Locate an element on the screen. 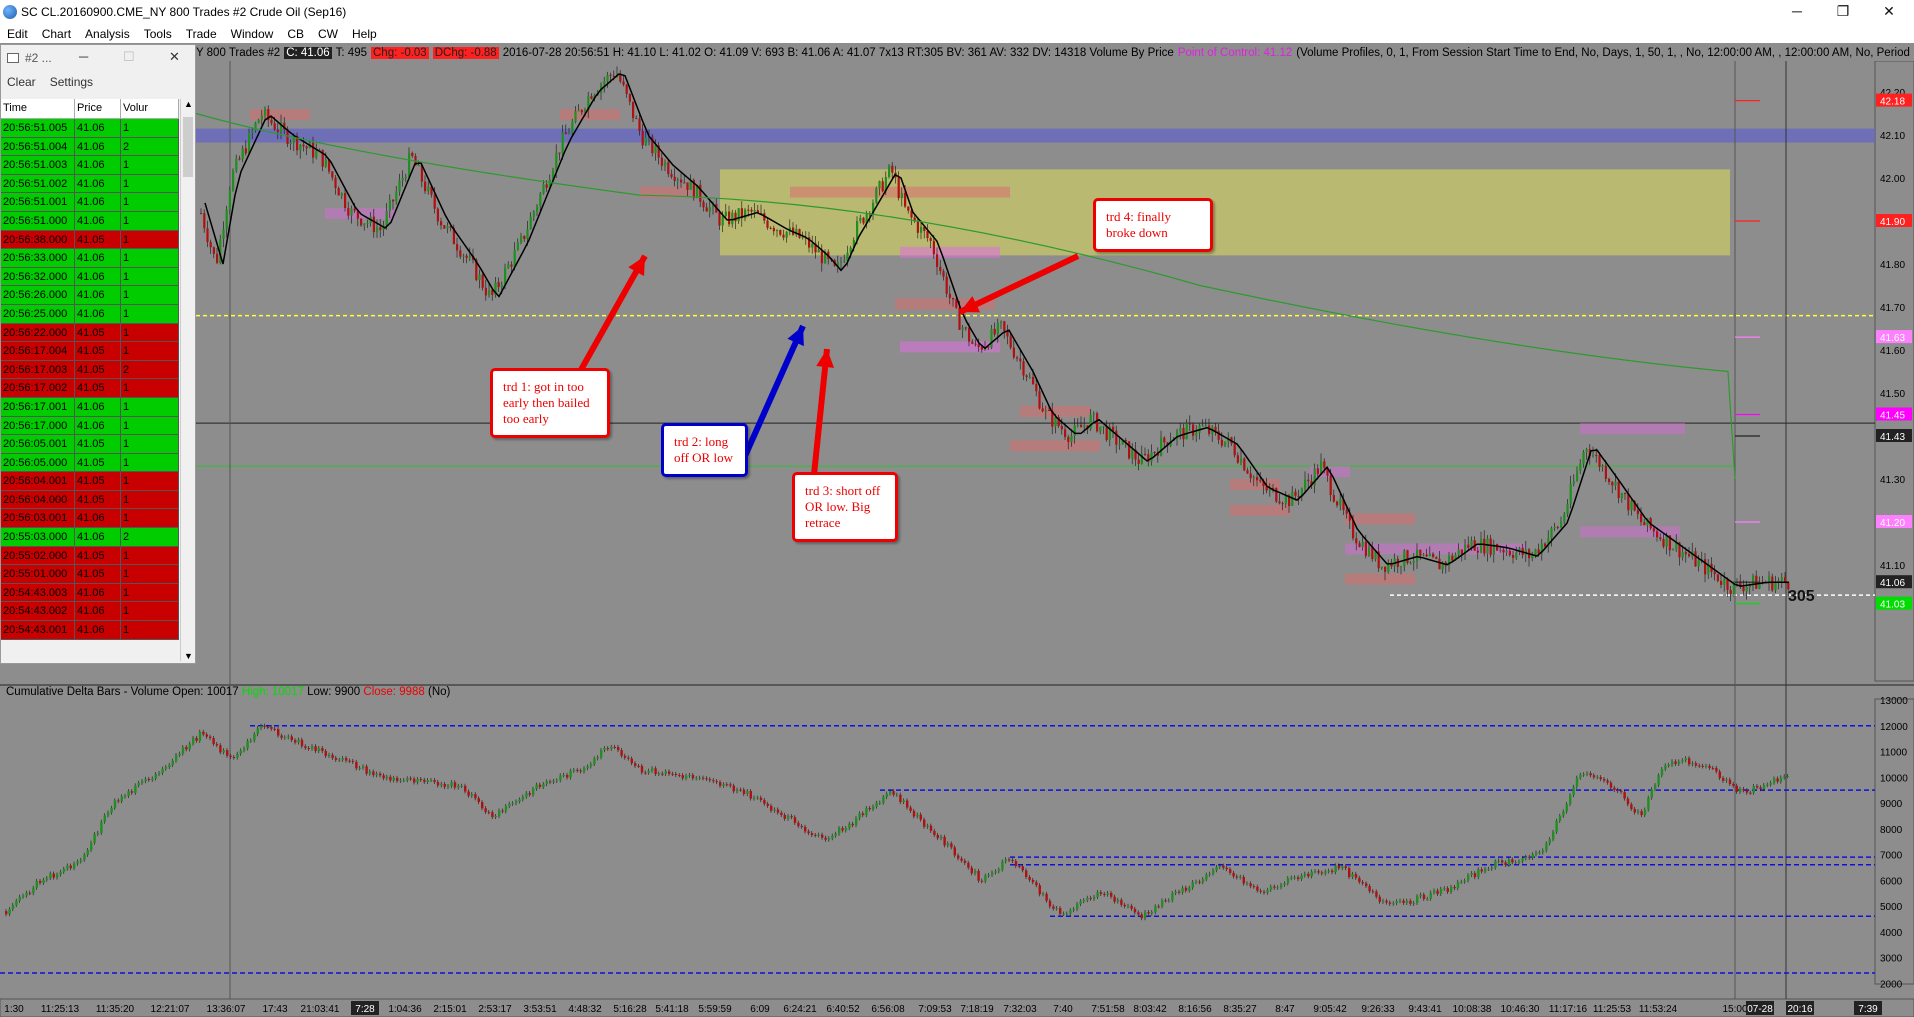 This screenshot has height=1017, width=1914. menu-analysis: Analysis is located at coordinates (107, 34).